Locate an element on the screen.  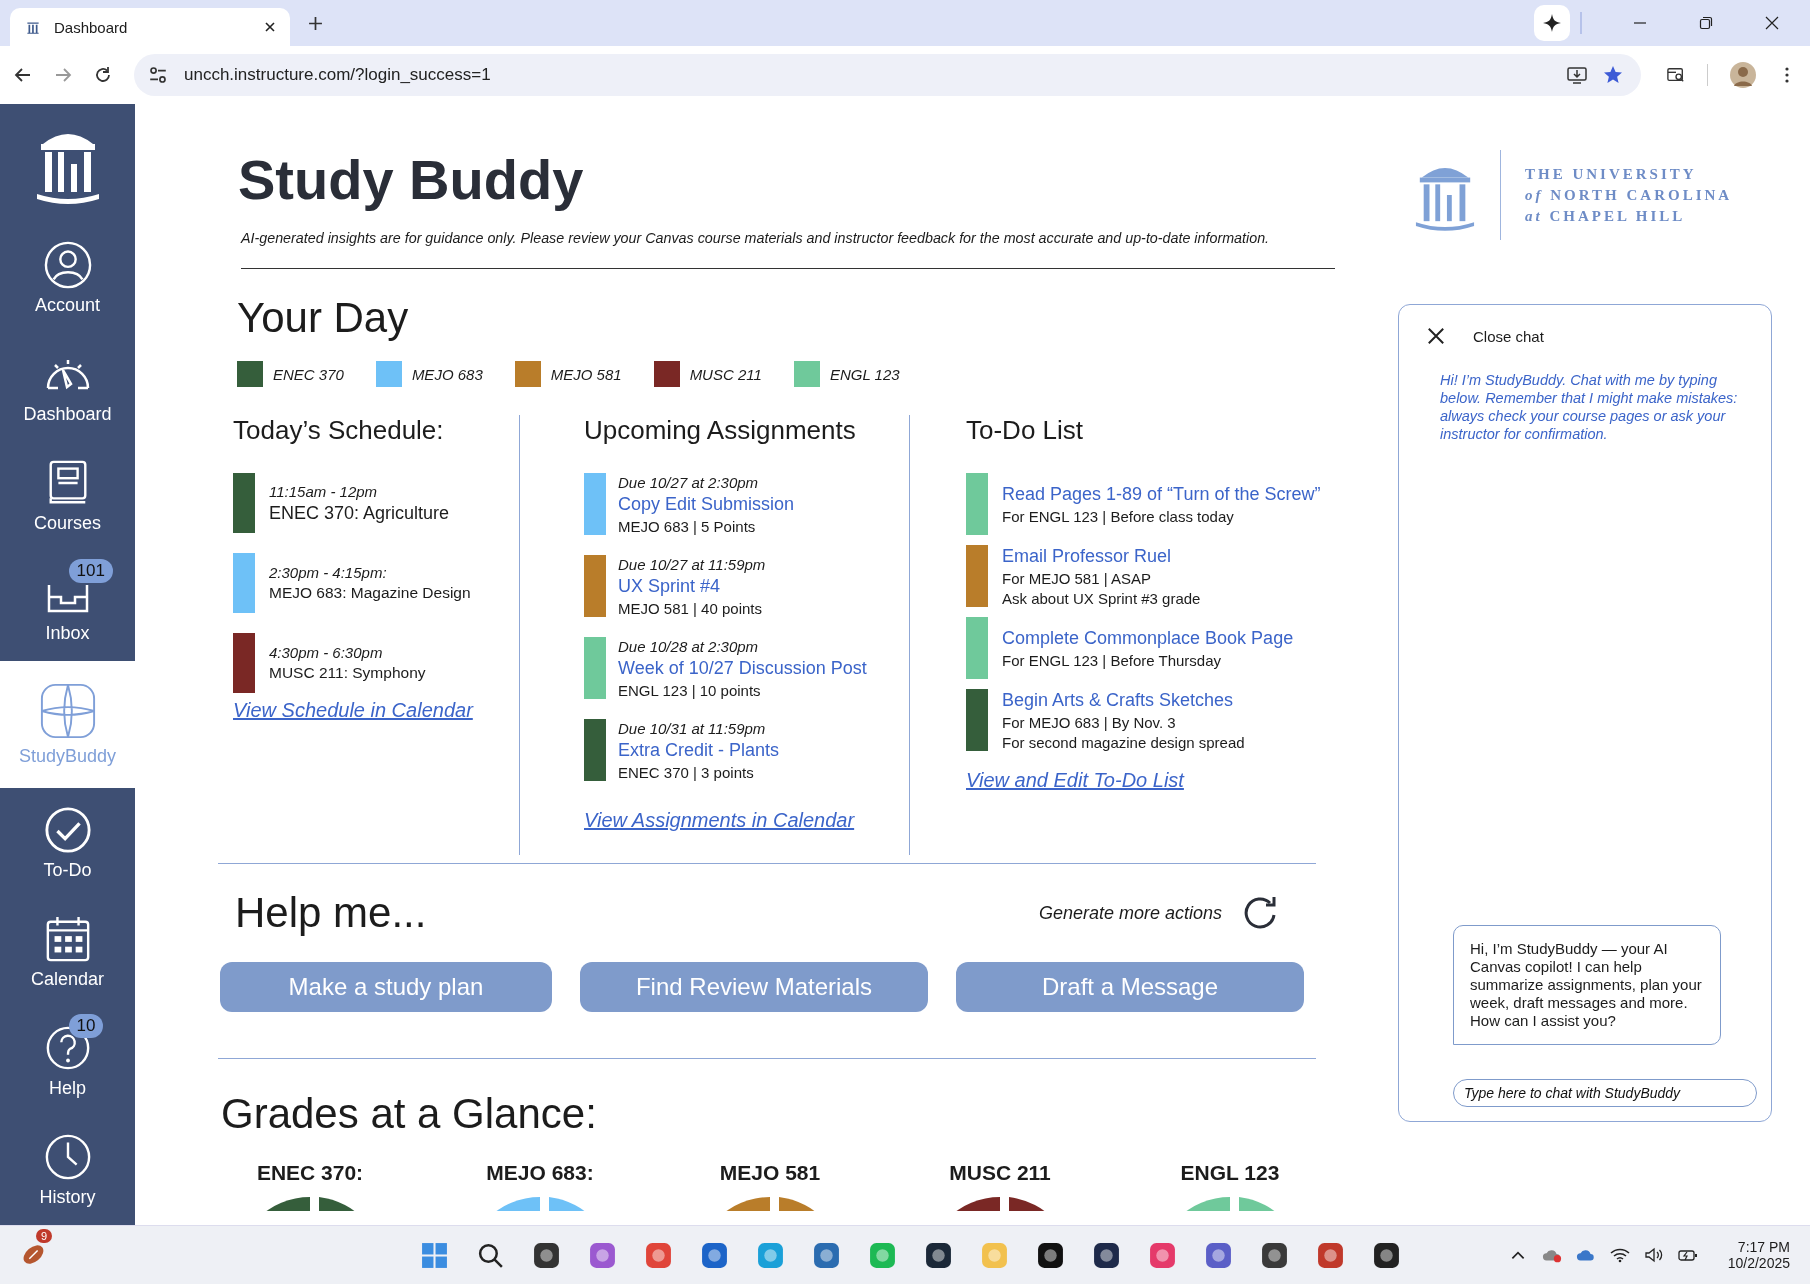
quatrefoil-icon is located at coordinates (67, 711).